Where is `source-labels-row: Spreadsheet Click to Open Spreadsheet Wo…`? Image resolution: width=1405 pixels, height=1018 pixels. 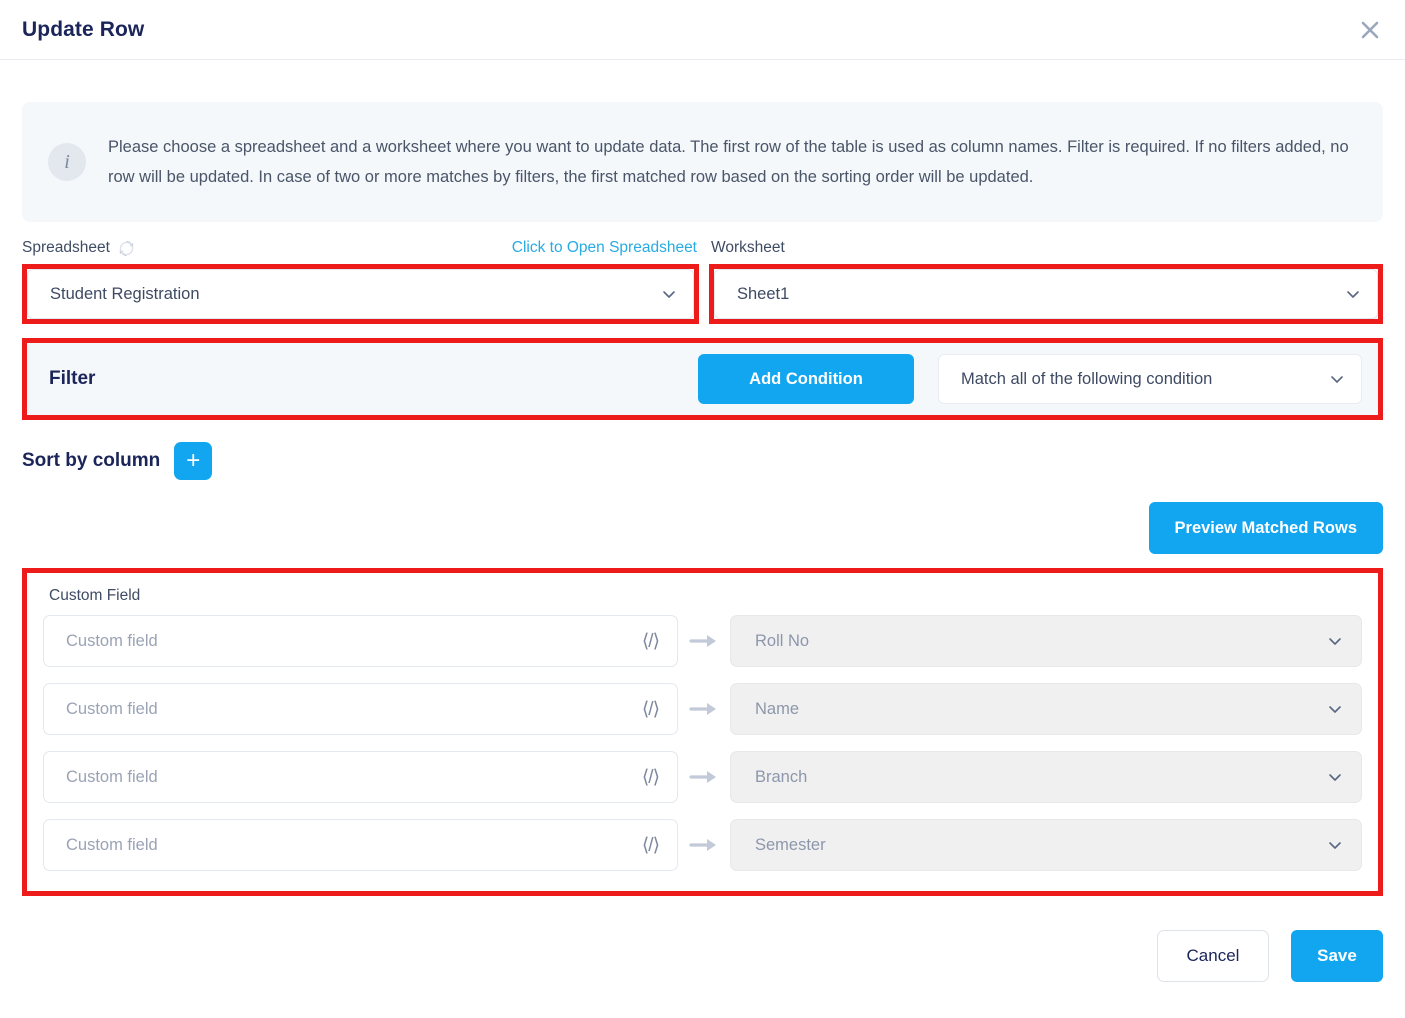 source-labels-row: Spreadsheet Click to Open Spreadsheet Wo… is located at coordinates (702, 248).